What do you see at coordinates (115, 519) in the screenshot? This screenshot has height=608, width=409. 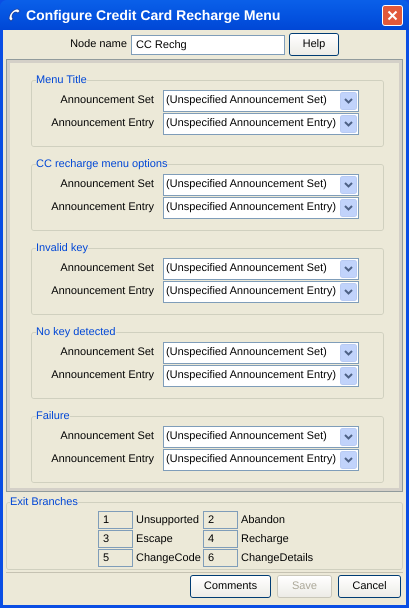 I see `branch-number: 1` at bounding box center [115, 519].